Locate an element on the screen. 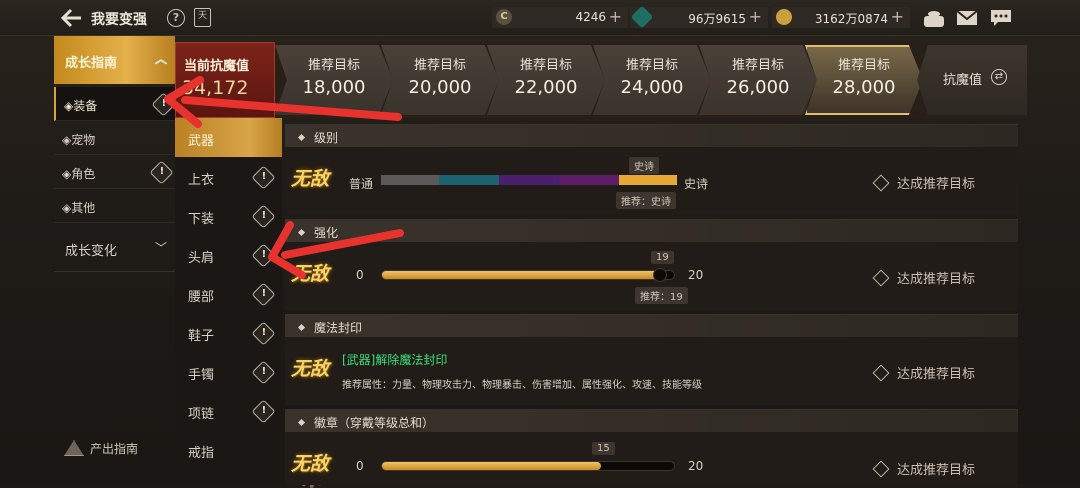  grade-current-tag: 史诗 is located at coordinates (644, 165).